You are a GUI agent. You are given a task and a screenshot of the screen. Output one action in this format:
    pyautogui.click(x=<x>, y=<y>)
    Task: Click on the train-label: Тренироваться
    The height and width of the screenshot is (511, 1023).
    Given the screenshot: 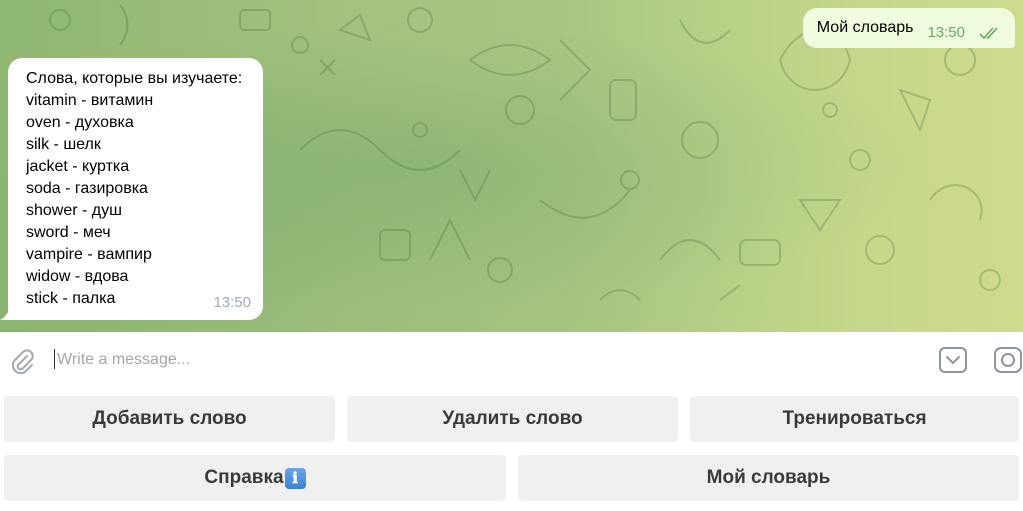 What is the action you would take?
    pyautogui.click(x=854, y=418)
    